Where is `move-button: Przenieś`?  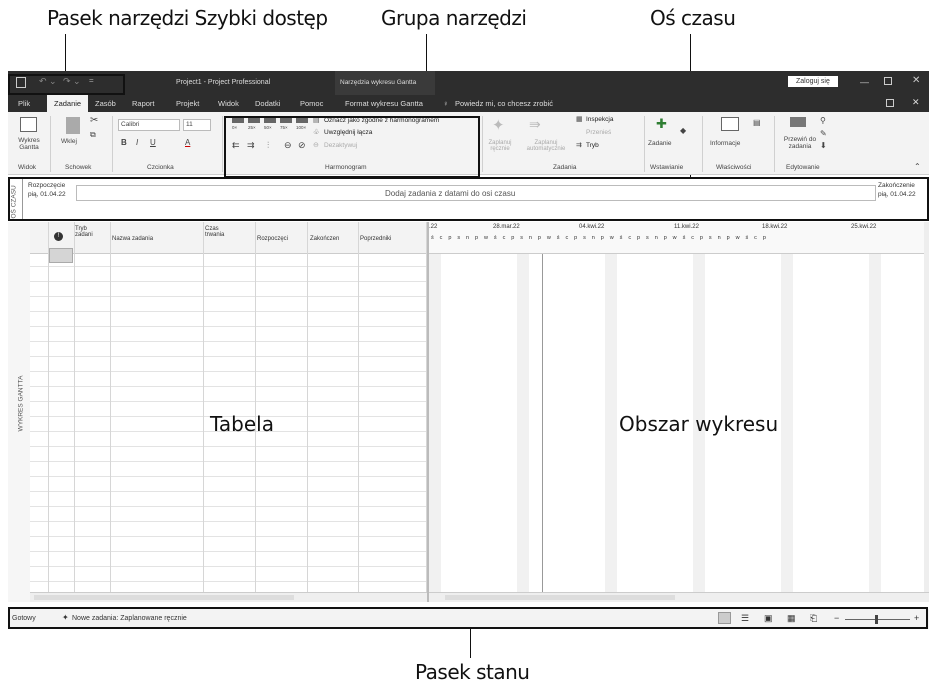
move-button: Przenieś is located at coordinates (598, 132).